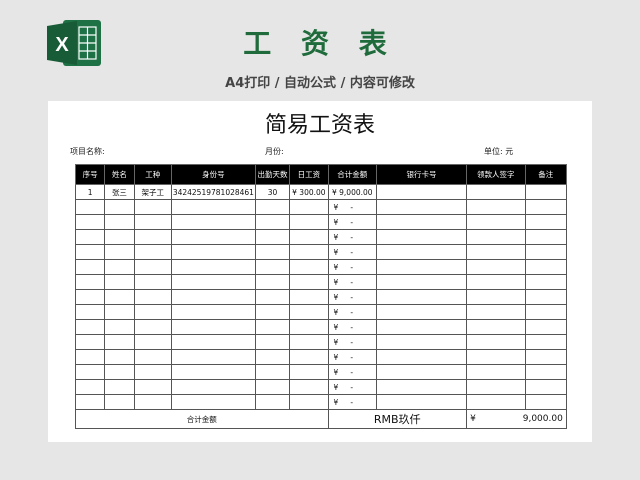 The width and height of the screenshot is (640, 480). I want to click on cell-id-number: 342425197810284​61, so click(213, 192).